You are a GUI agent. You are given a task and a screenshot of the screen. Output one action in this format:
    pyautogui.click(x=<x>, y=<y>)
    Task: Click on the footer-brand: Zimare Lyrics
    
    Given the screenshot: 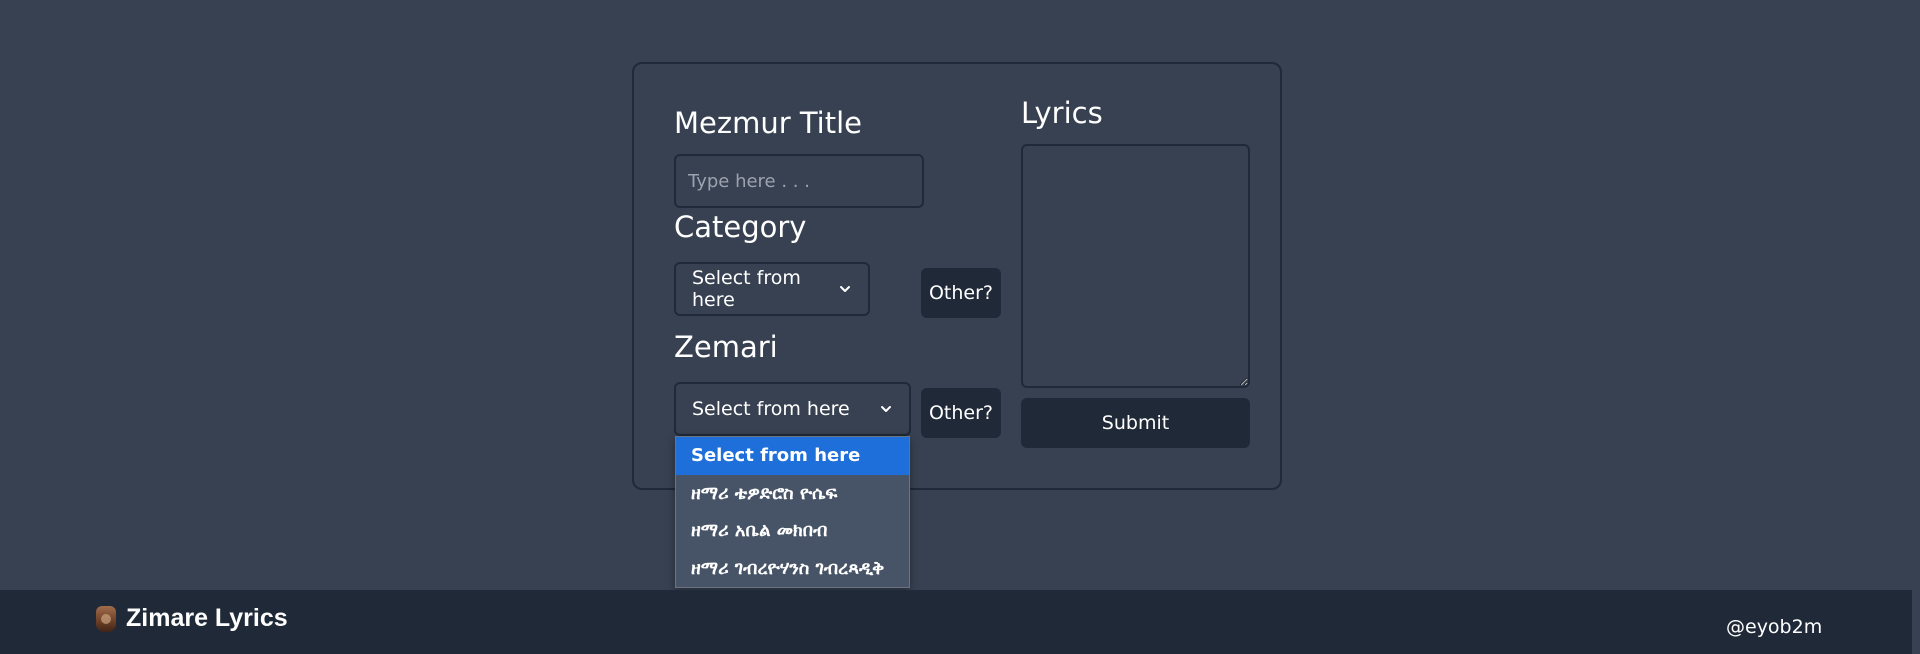 What is the action you would take?
    pyautogui.click(x=192, y=618)
    